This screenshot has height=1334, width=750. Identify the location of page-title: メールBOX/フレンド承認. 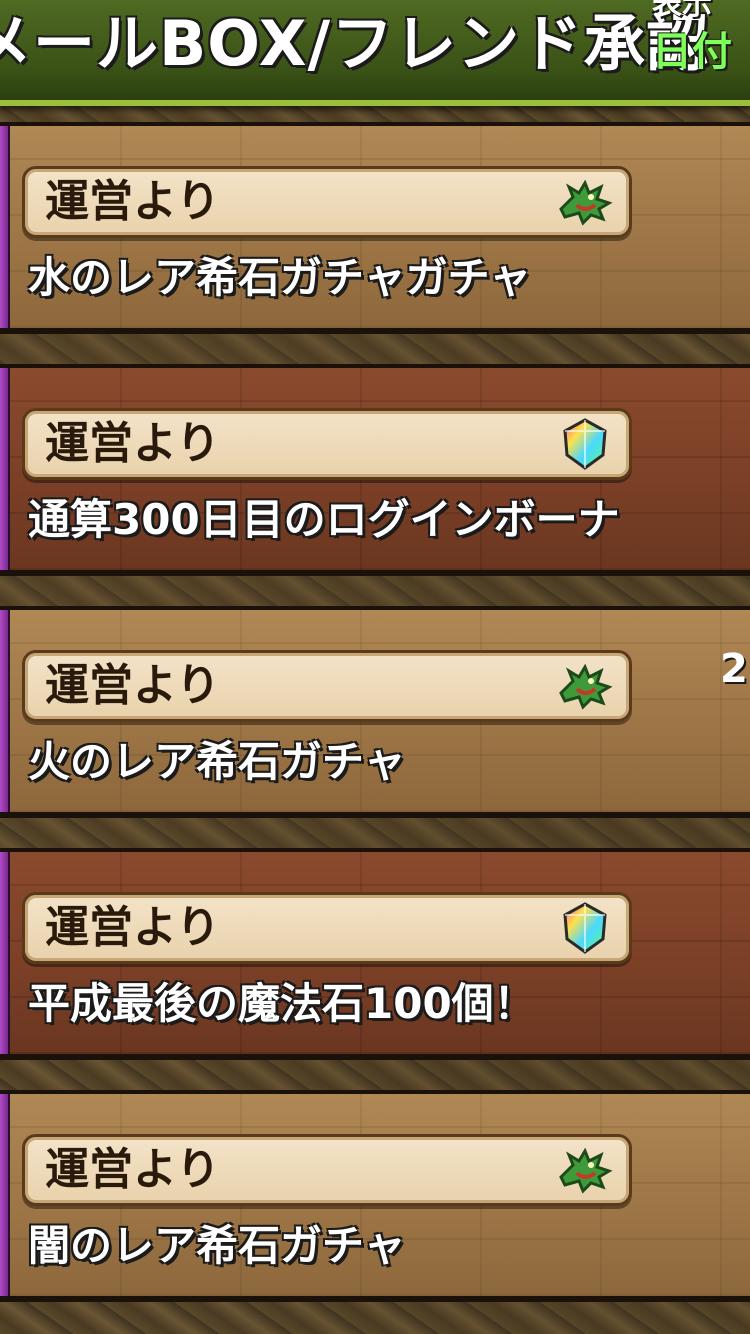
(355, 43).